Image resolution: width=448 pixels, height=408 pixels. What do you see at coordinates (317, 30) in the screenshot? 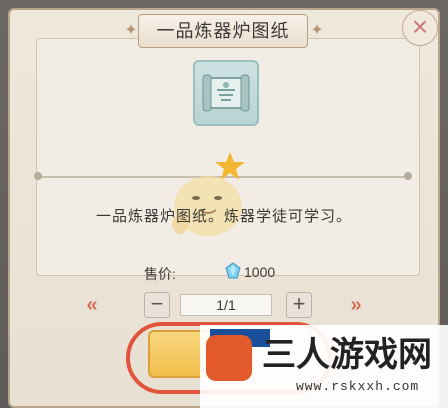
I see `banner-ornament-right-icon: ✦` at bounding box center [317, 30].